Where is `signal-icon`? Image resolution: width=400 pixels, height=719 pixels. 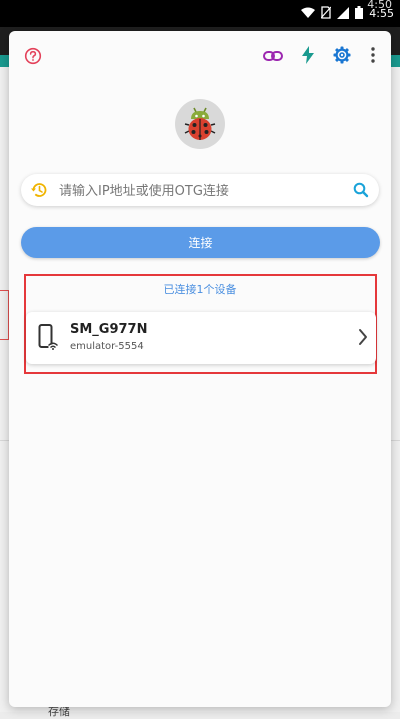 signal-icon is located at coordinates (343, 13).